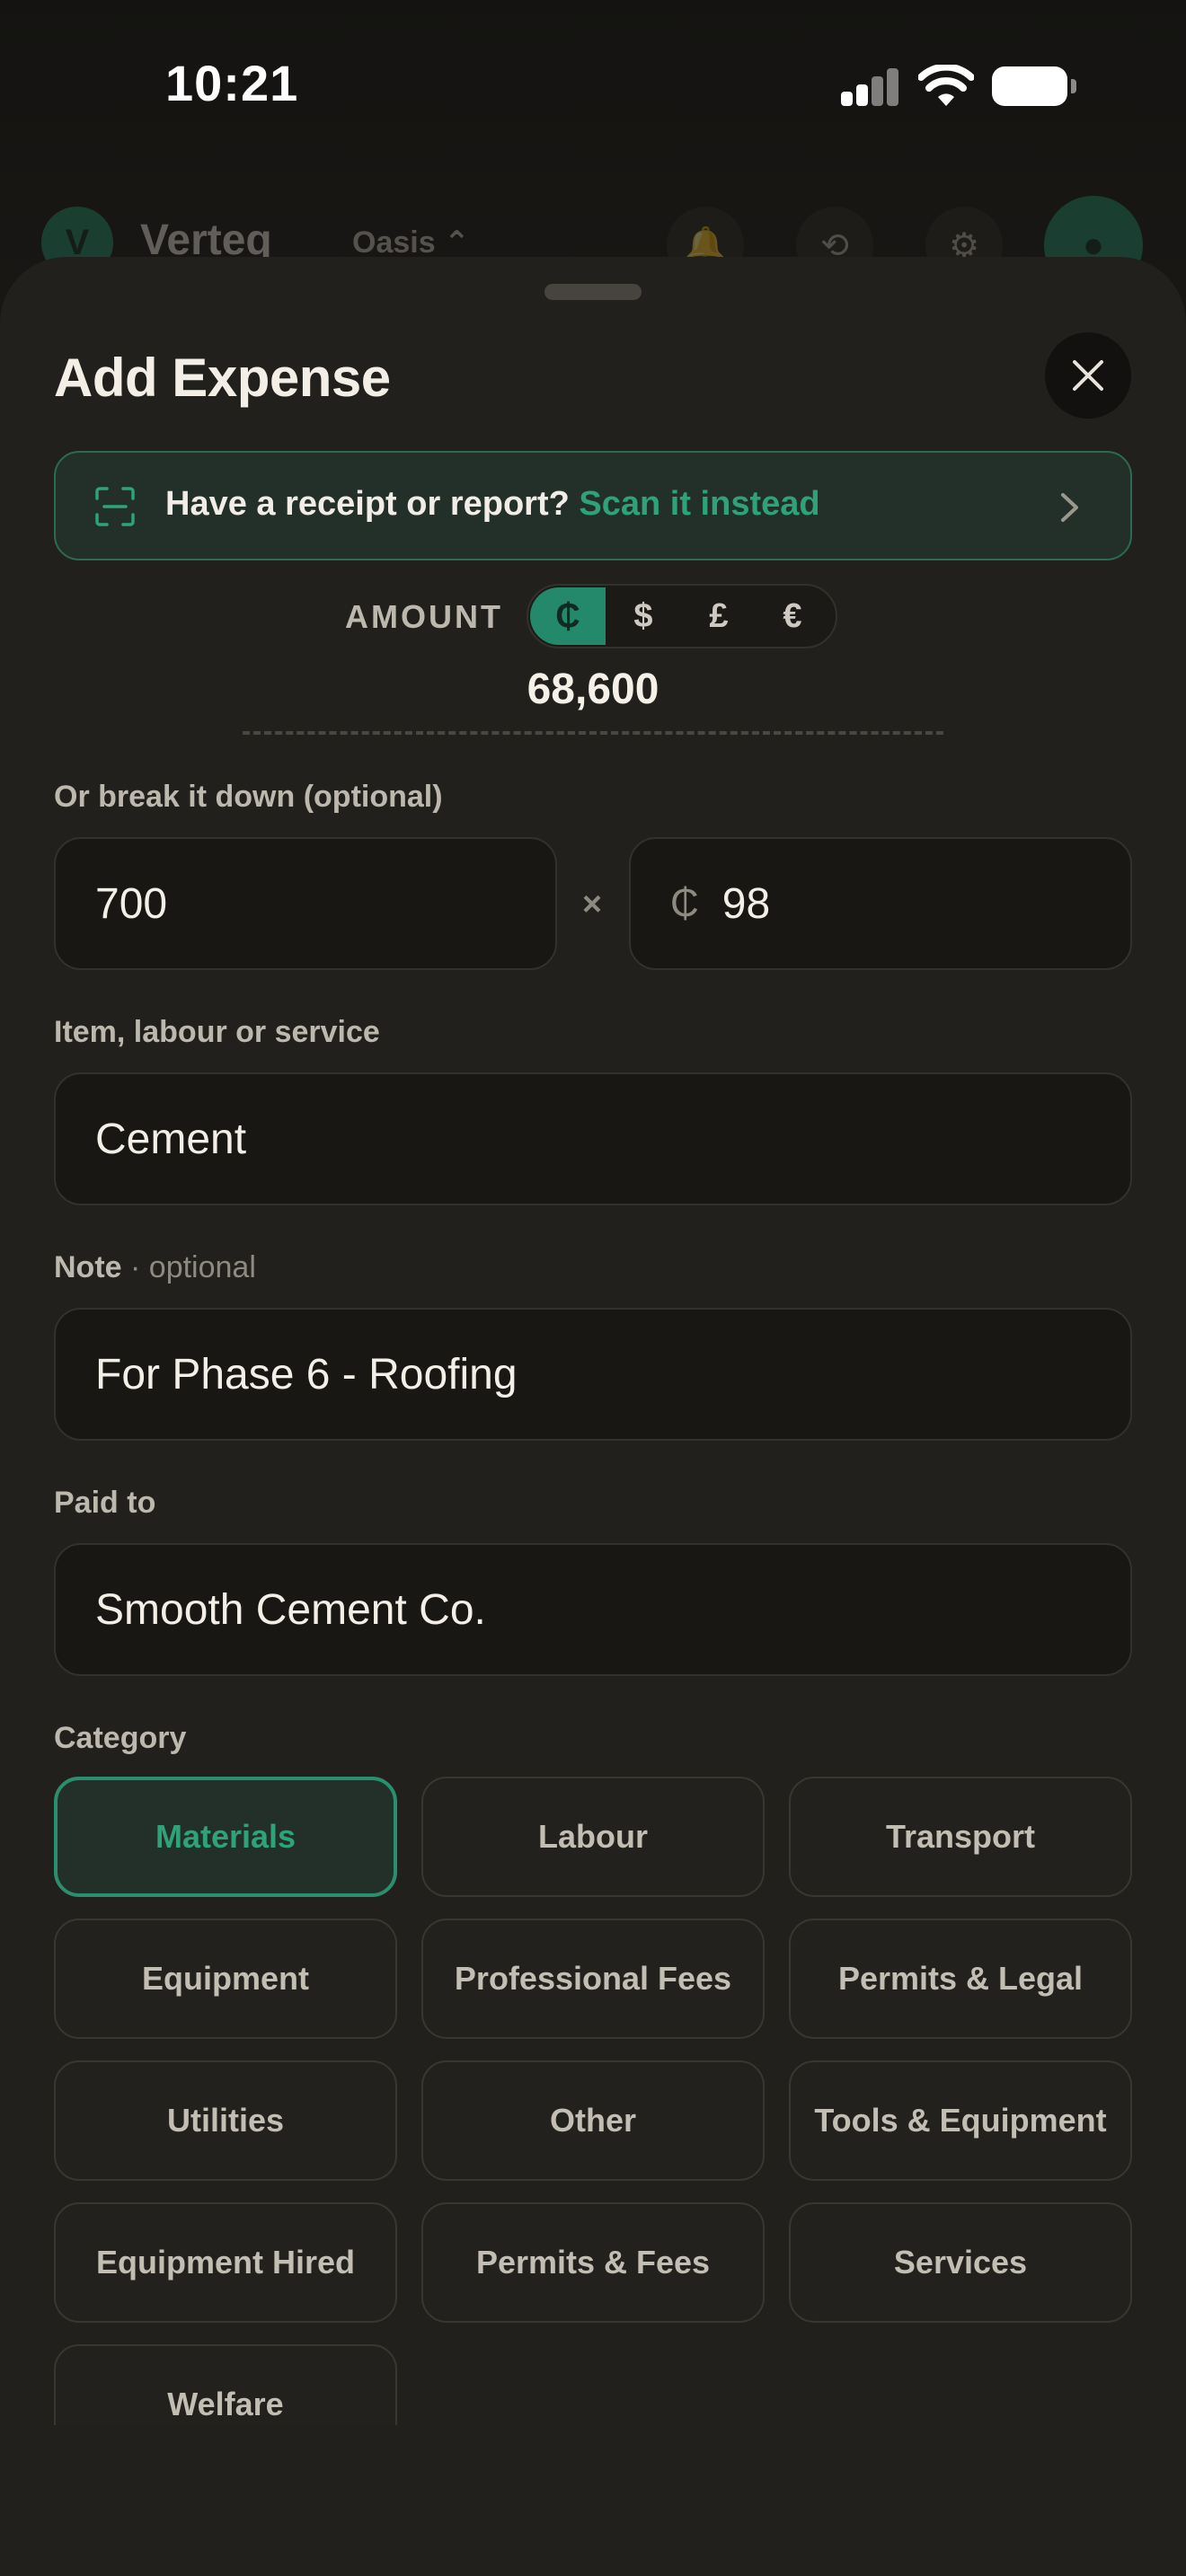 The width and height of the screenshot is (1186, 2576). What do you see at coordinates (225, 1979) in the screenshot?
I see `category-chip-equipment: Equipment` at bounding box center [225, 1979].